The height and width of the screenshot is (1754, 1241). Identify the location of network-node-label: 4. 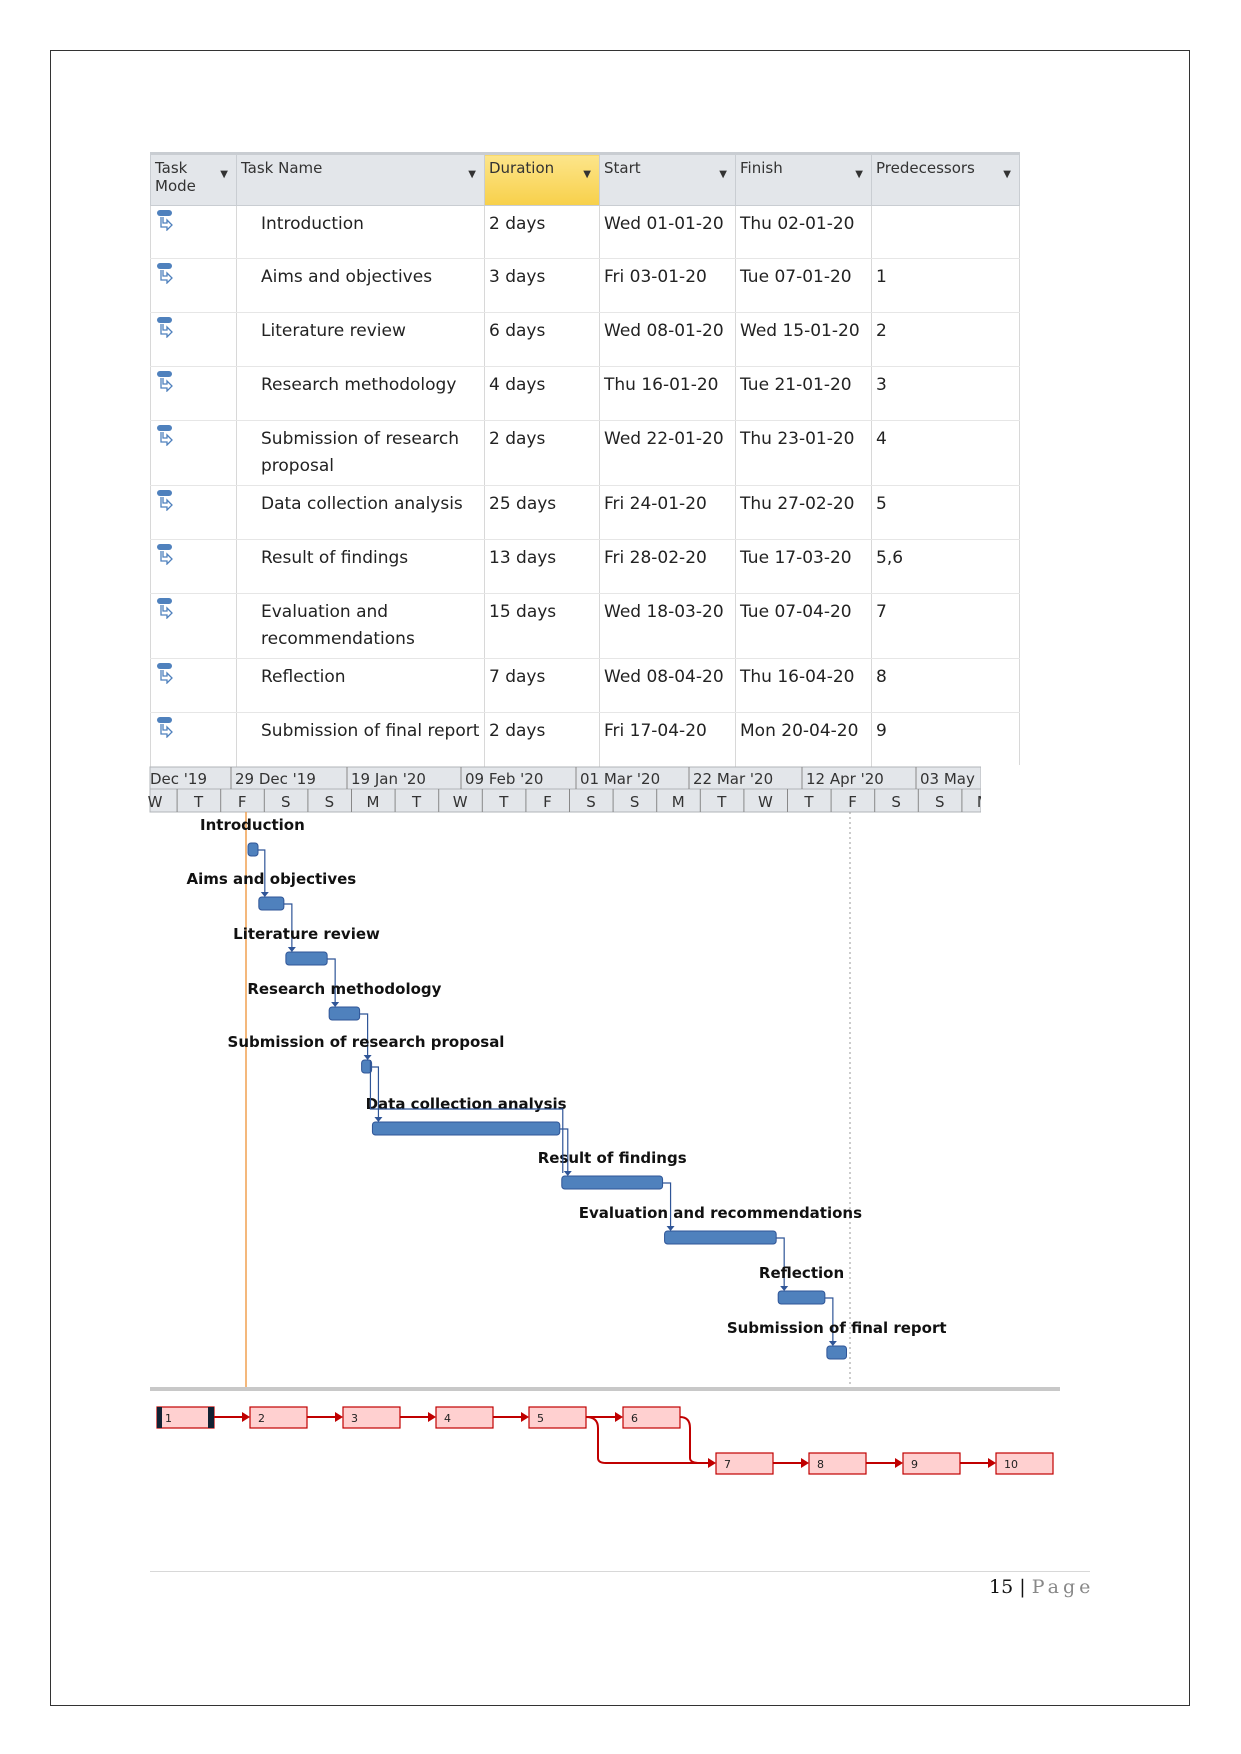
(447, 1418).